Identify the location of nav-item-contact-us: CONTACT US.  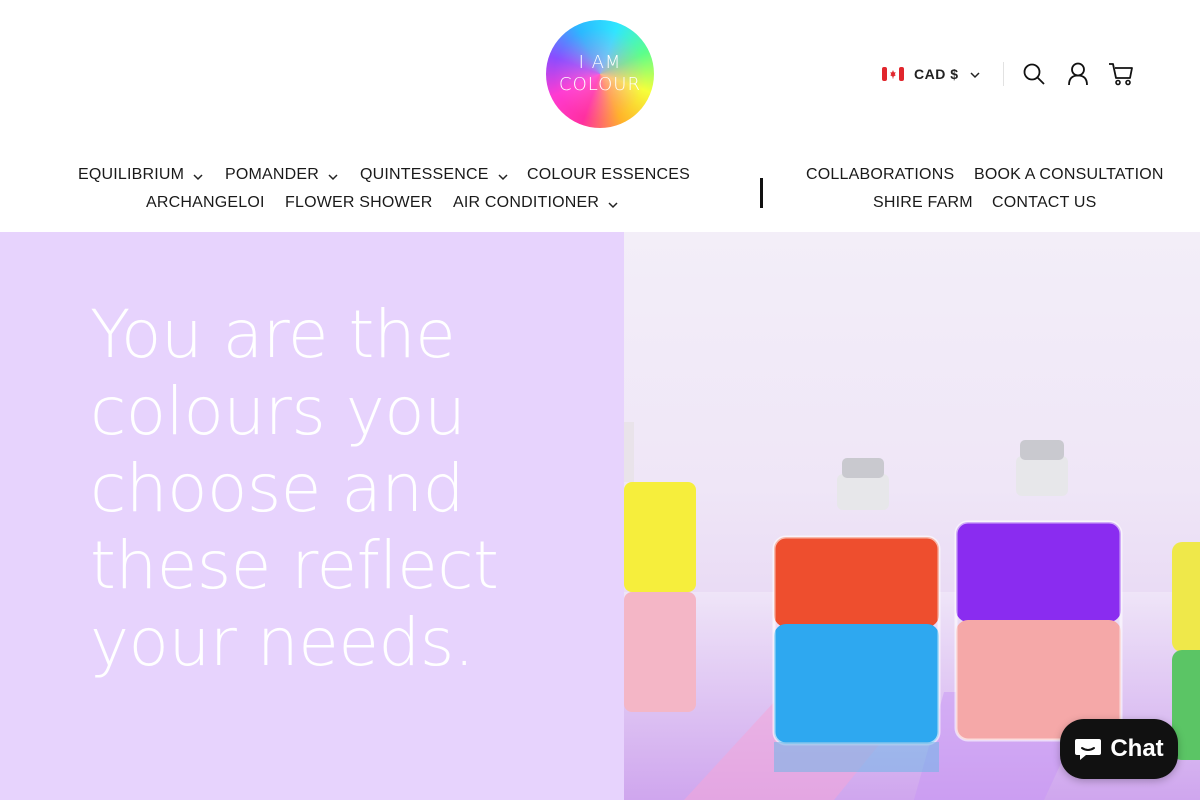
(1044, 203).